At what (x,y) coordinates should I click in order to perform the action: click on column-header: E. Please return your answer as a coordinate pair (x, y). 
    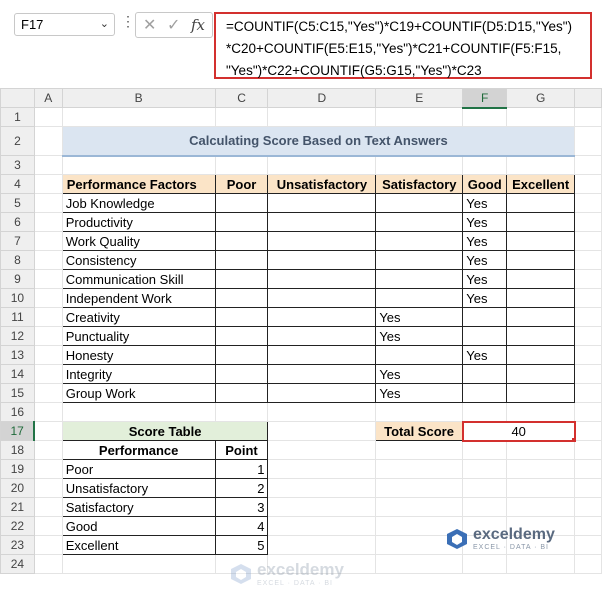
    Looking at the image, I should click on (419, 98).